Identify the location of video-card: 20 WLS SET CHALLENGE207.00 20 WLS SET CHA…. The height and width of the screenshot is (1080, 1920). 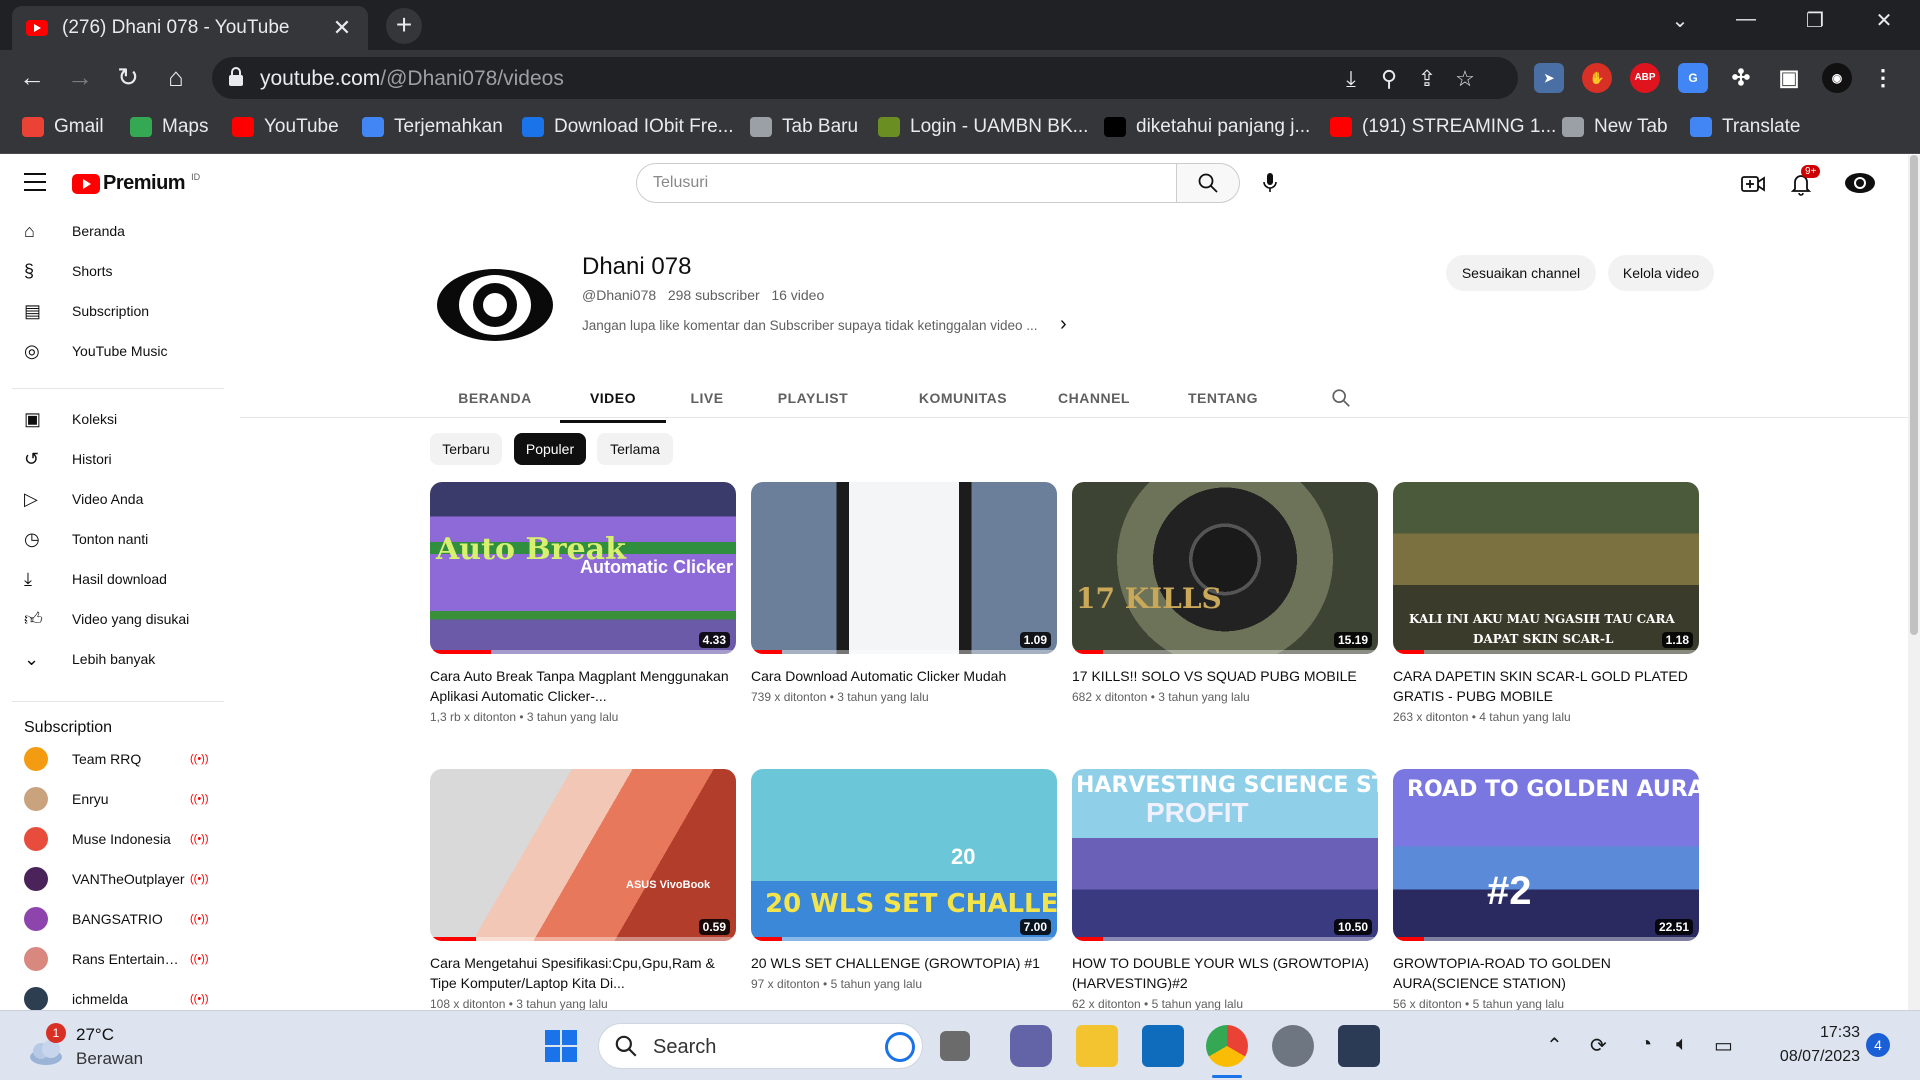
(904, 880).